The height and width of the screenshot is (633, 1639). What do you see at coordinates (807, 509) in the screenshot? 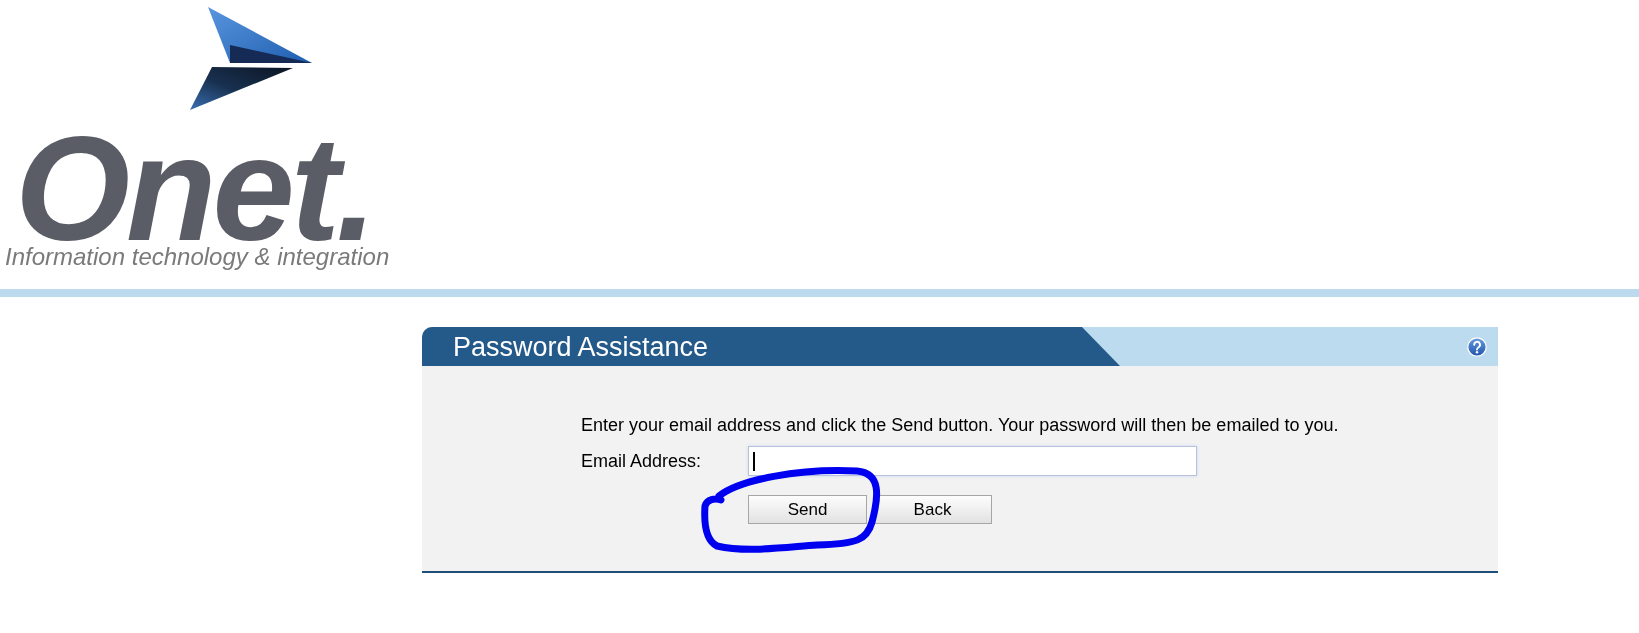
I see `form-button: Send` at bounding box center [807, 509].